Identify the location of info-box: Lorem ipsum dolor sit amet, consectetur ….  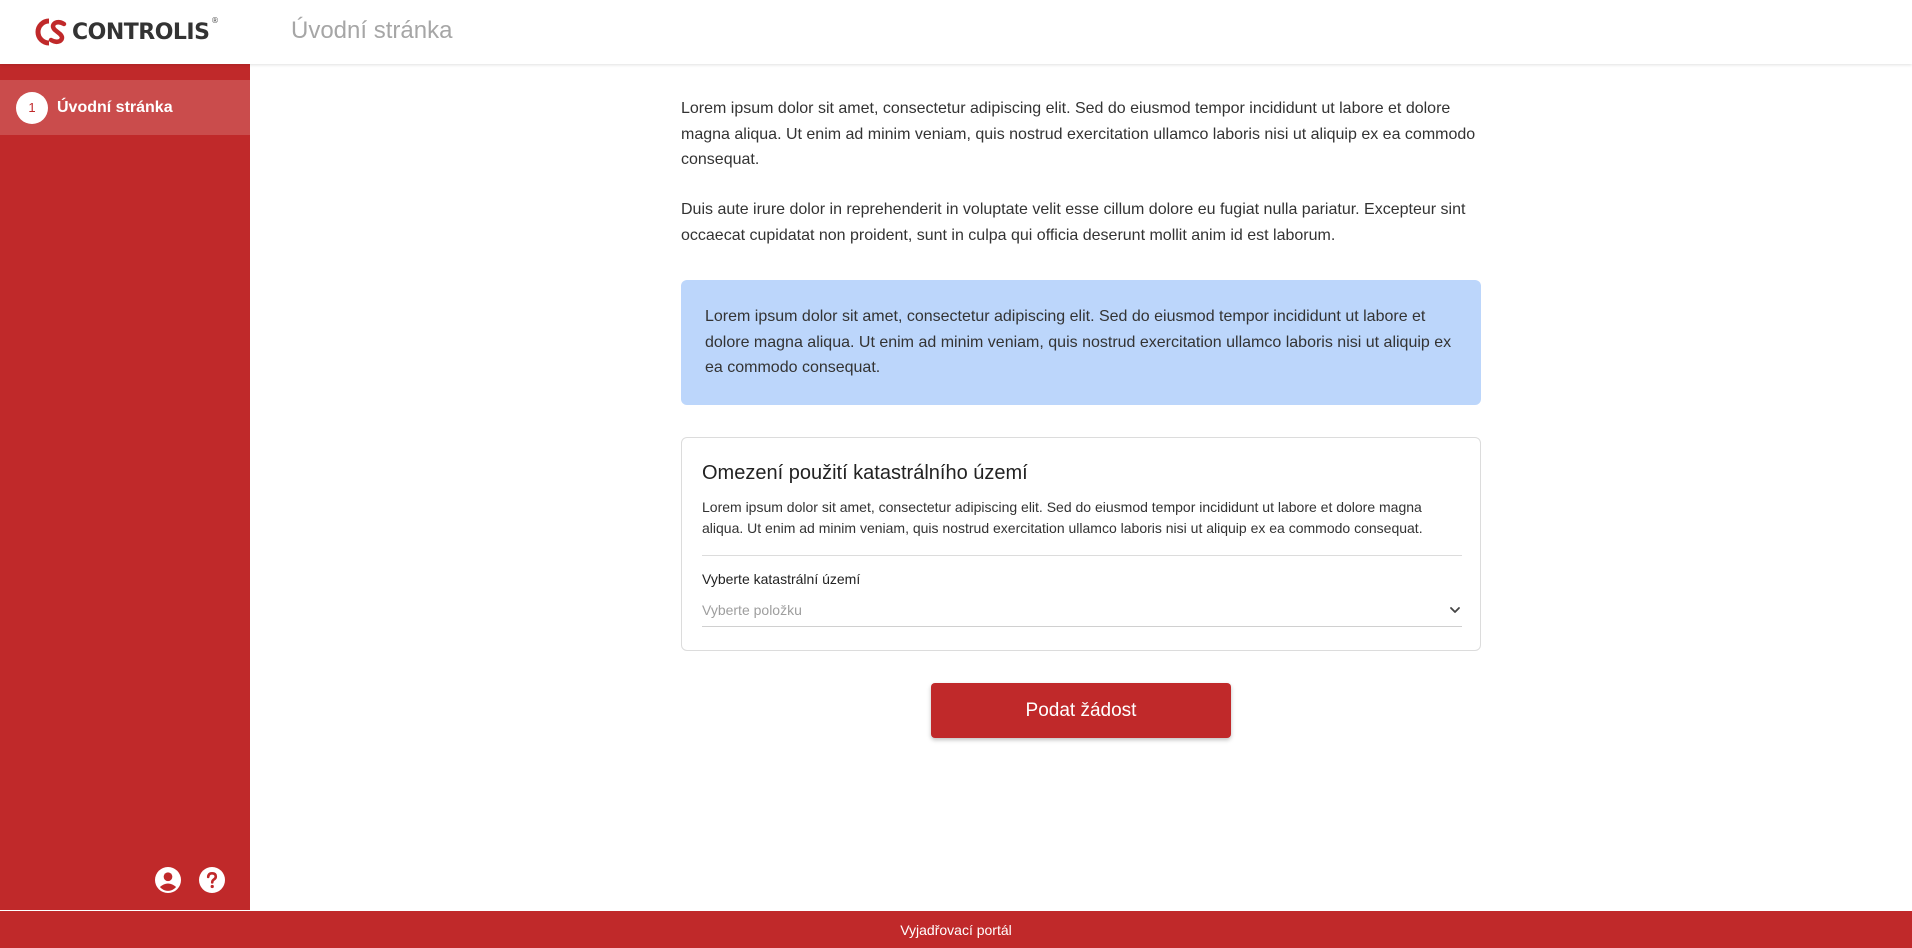
(1081, 342).